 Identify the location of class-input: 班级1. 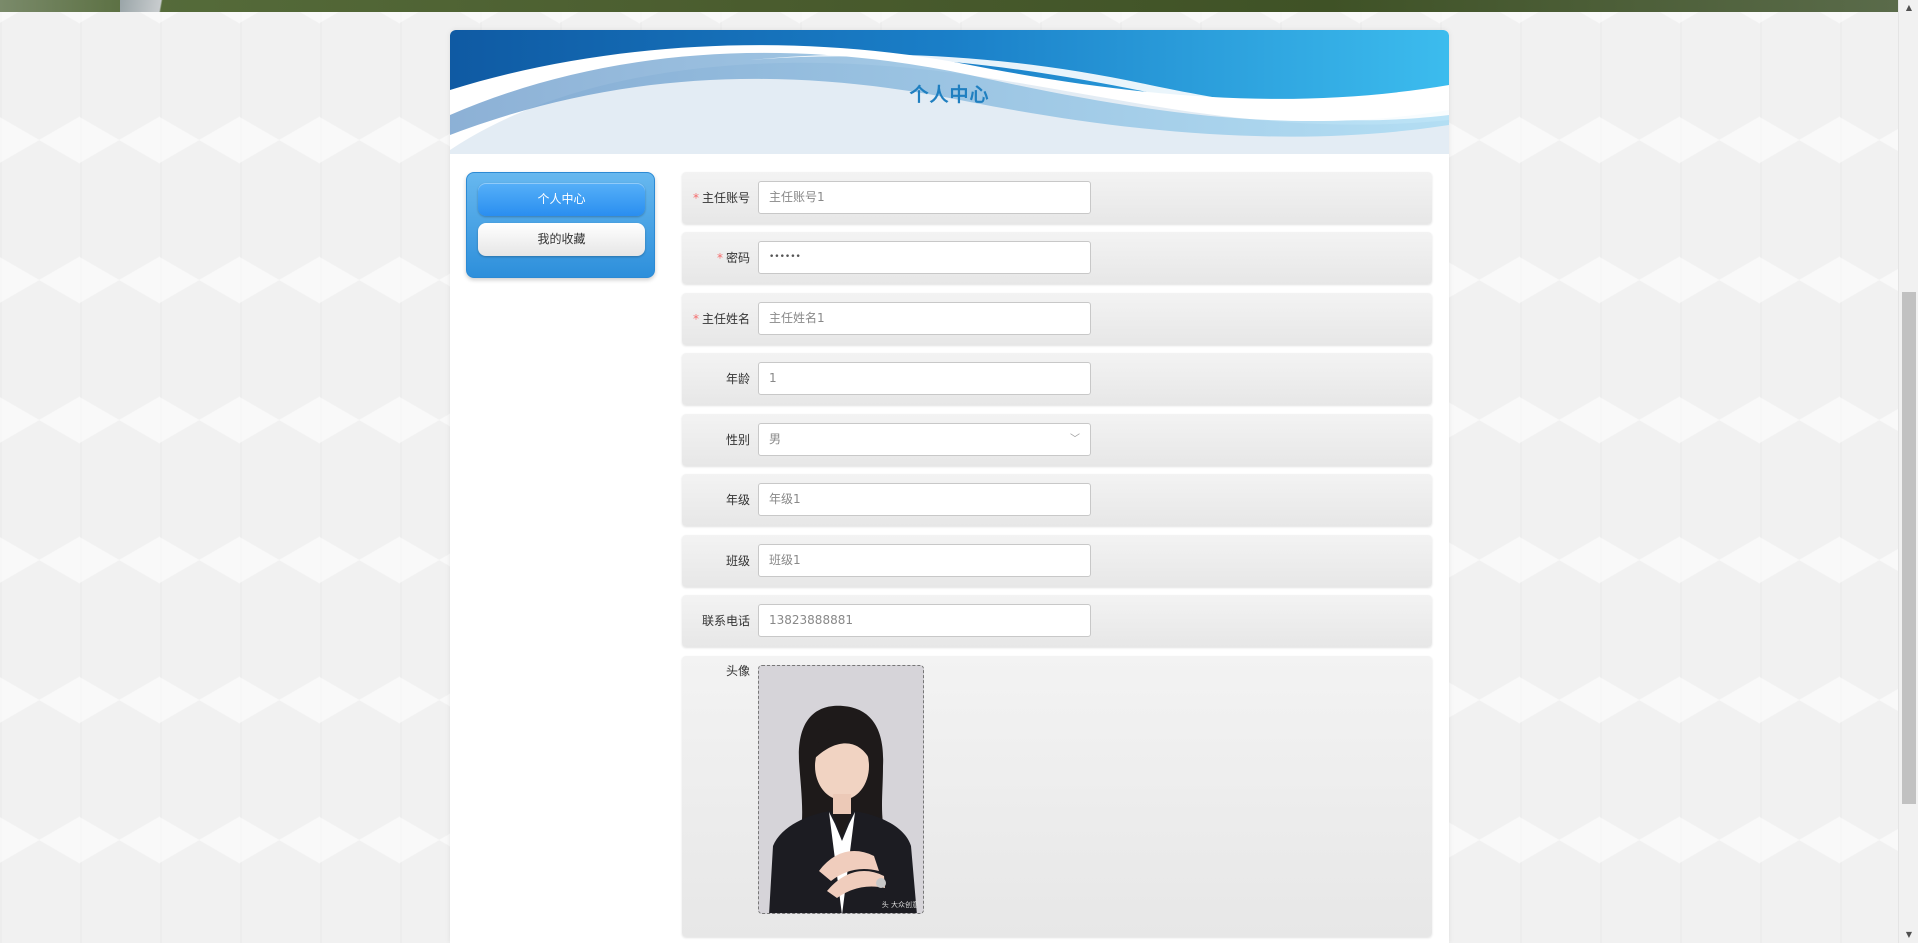
(924, 560).